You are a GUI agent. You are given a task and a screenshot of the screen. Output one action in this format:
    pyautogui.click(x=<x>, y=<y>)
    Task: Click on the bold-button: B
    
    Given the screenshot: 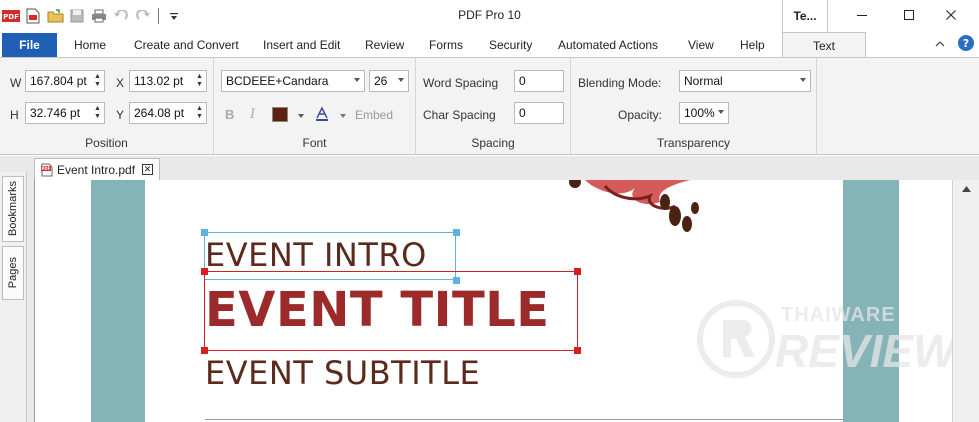 What is the action you would take?
    pyautogui.click(x=229, y=114)
    